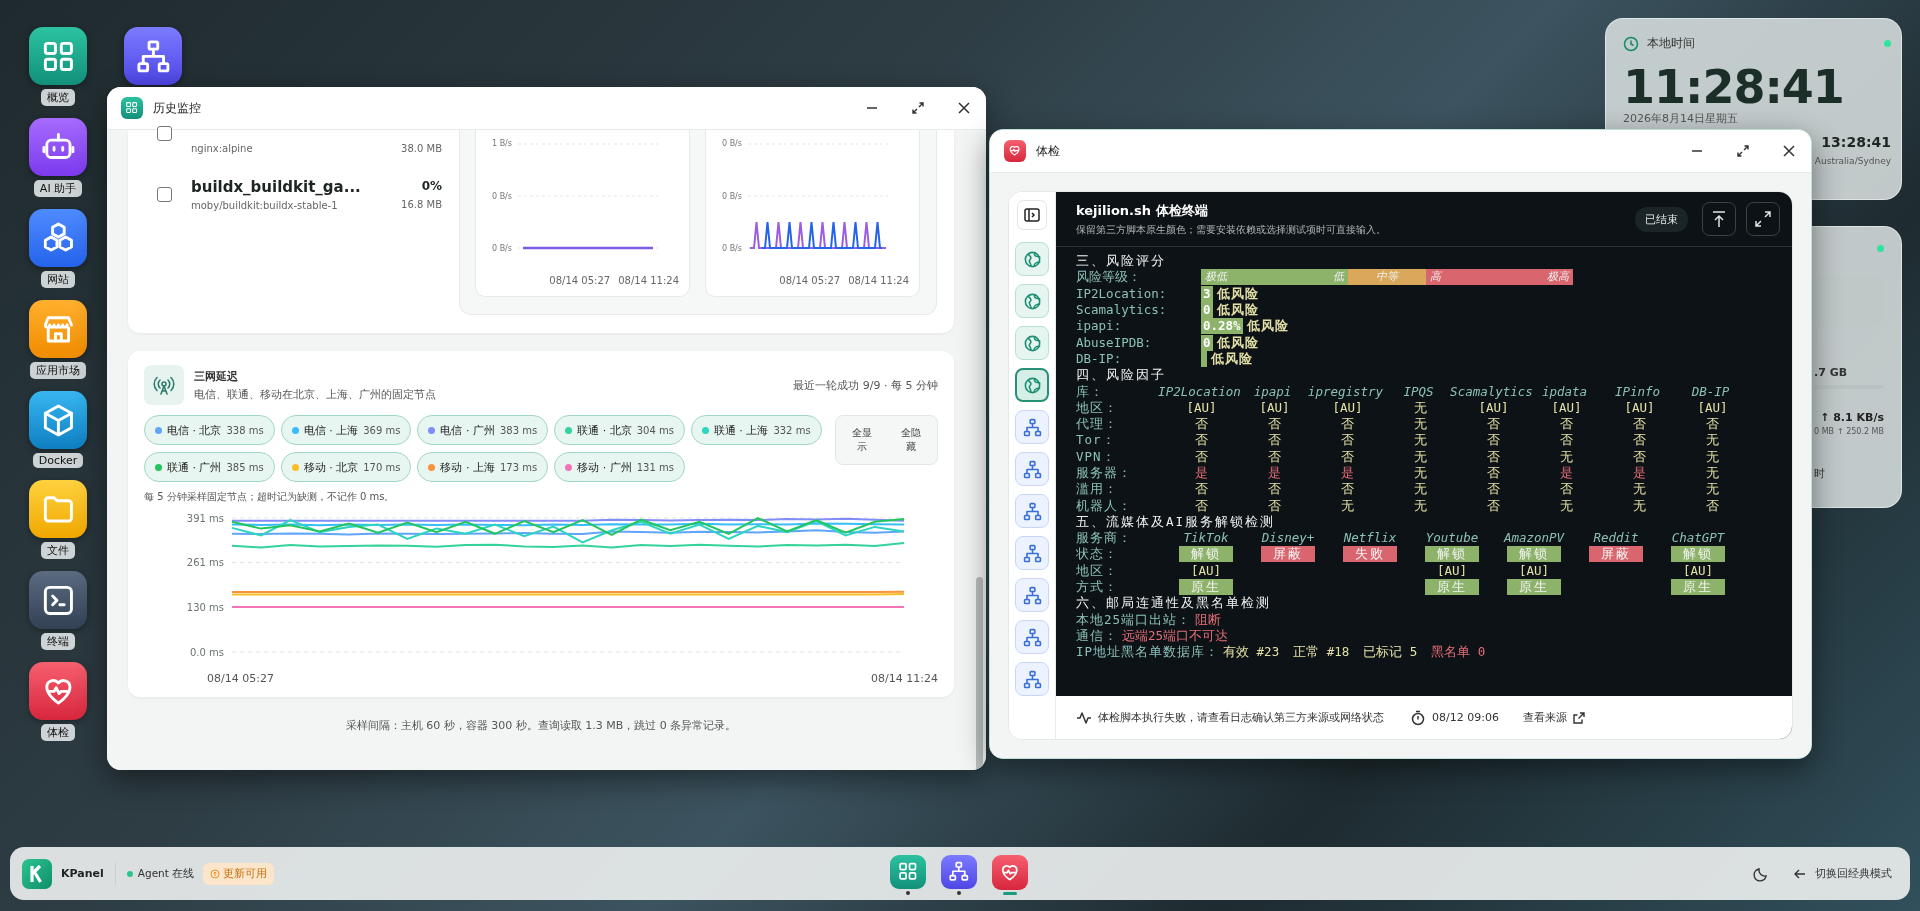  I want to click on footer-text: 采样间隔：主机 60 秒，容器 300 秒。查询读取 1.3 MB，跳过 0 条异常记录。, so click(541, 725).